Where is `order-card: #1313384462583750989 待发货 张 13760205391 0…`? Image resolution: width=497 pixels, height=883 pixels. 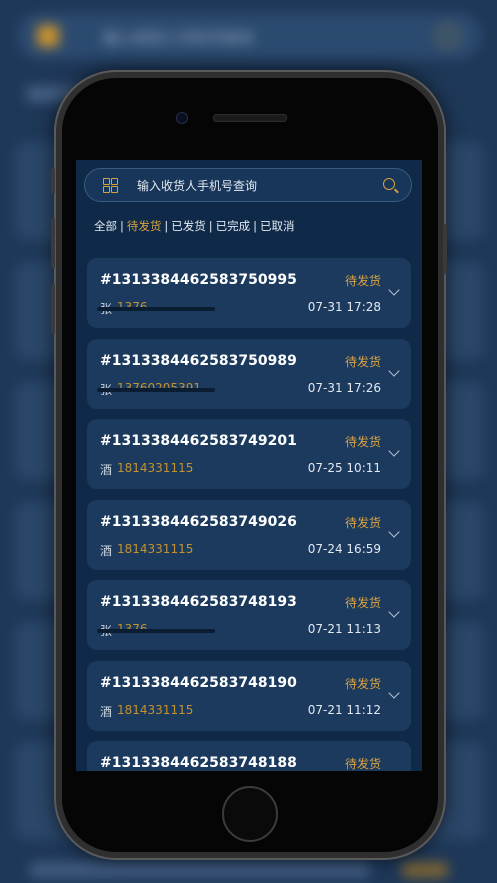 order-card: #1313384462583750989 待发货 张 13760205391 0… is located at coordinates (249, 373).